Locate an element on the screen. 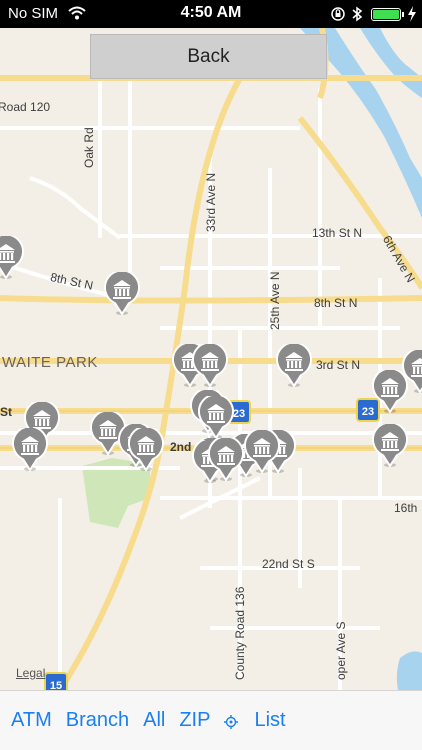 Image resolution: width=422 pixels, height=750 pixels. street-label-2nd: 2nd is located at coordinates (181, 447).